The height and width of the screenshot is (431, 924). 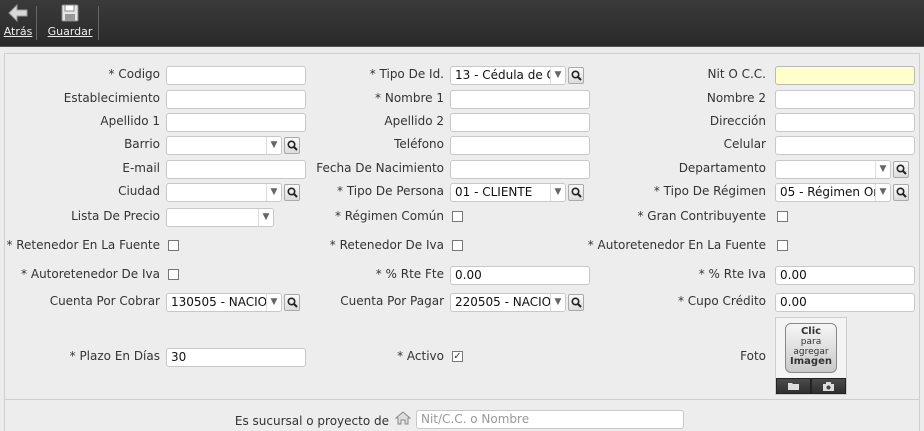 What do you see at coordinates (701, 216) in the screenshot?
I see `gran-contribuyente-label: * Gran Contribuyente` at bounding box center [701, 216].